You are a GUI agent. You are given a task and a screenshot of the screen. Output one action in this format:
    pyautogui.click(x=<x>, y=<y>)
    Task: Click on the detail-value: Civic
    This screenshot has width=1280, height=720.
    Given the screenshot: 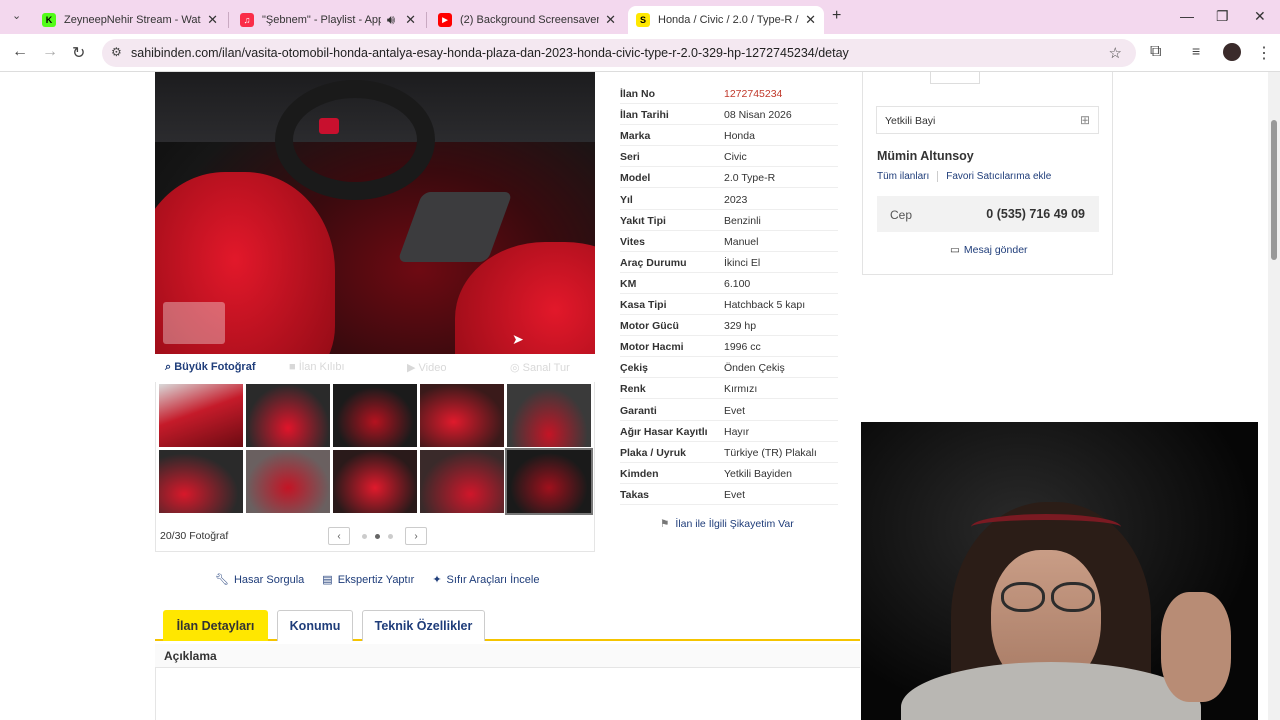 What is the action you would take?
    pyautogui.click(x=735, y=157)
    